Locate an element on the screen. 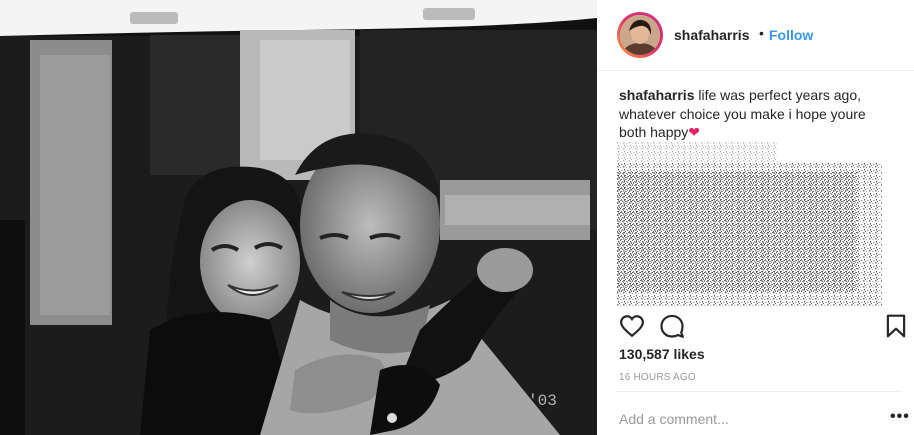 This screenshot has width=914, height=435. ellipsis-icon: ••• is located at coordinates (900, 417).